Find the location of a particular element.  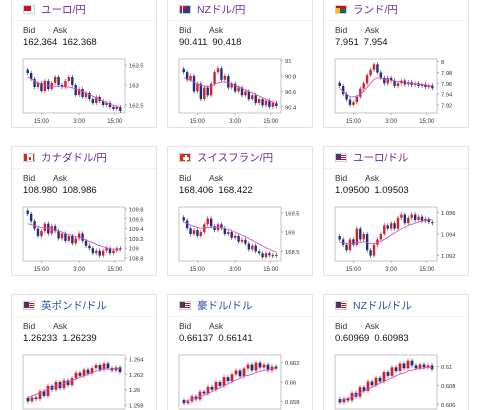

ask-label: Ask is located at coordinates (372, 30).